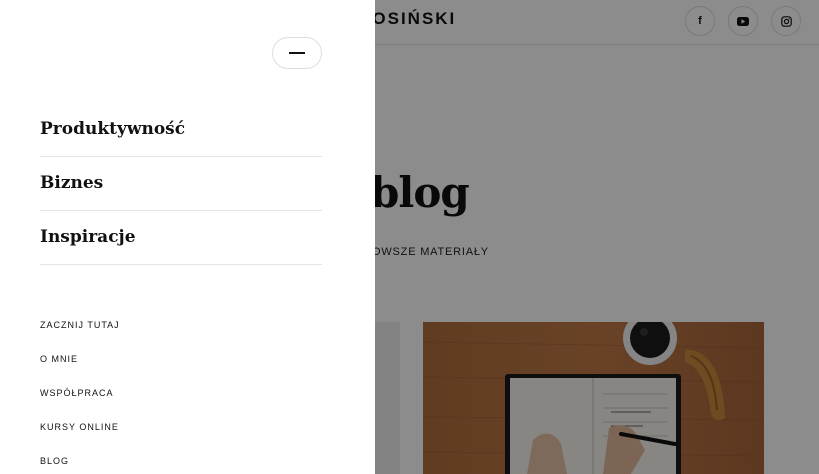 The image size is (819, 474). I want to click on nav-category-label: Inspiracje, so click(88, 237).